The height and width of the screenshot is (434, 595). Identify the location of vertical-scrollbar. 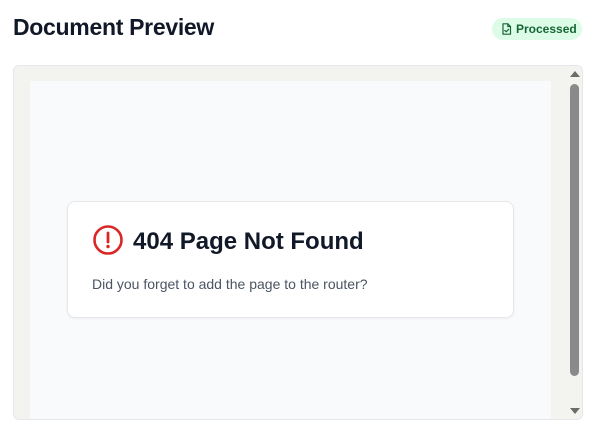
(574, 242).